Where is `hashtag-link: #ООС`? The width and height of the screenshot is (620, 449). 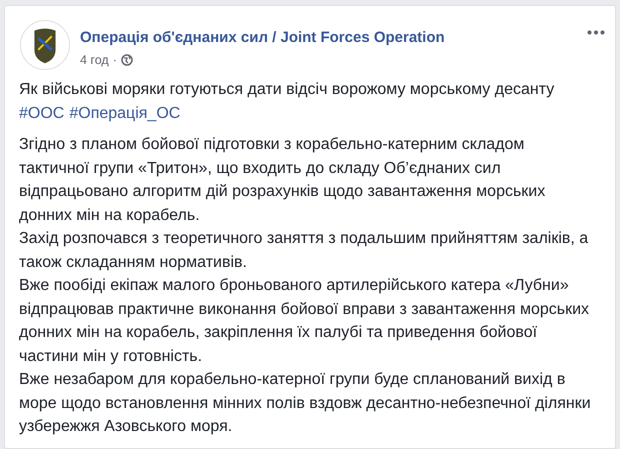
hashtag-link: #ООС is located at coordinates (41, 113).